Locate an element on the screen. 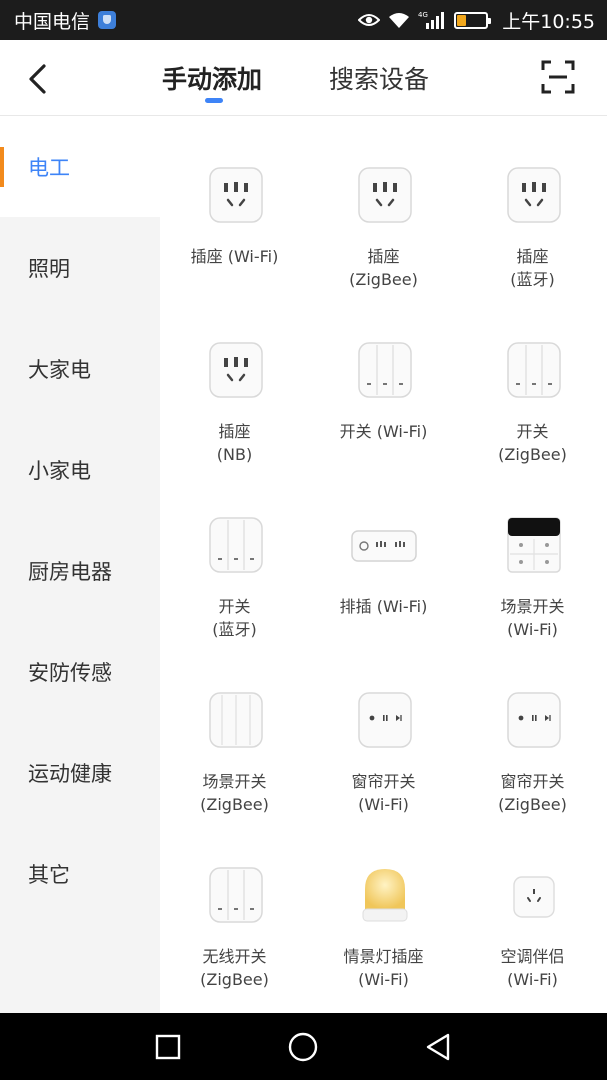 This screenshot has width=607, height=1080. power-strip-icon is located at coordinates (384, 546).